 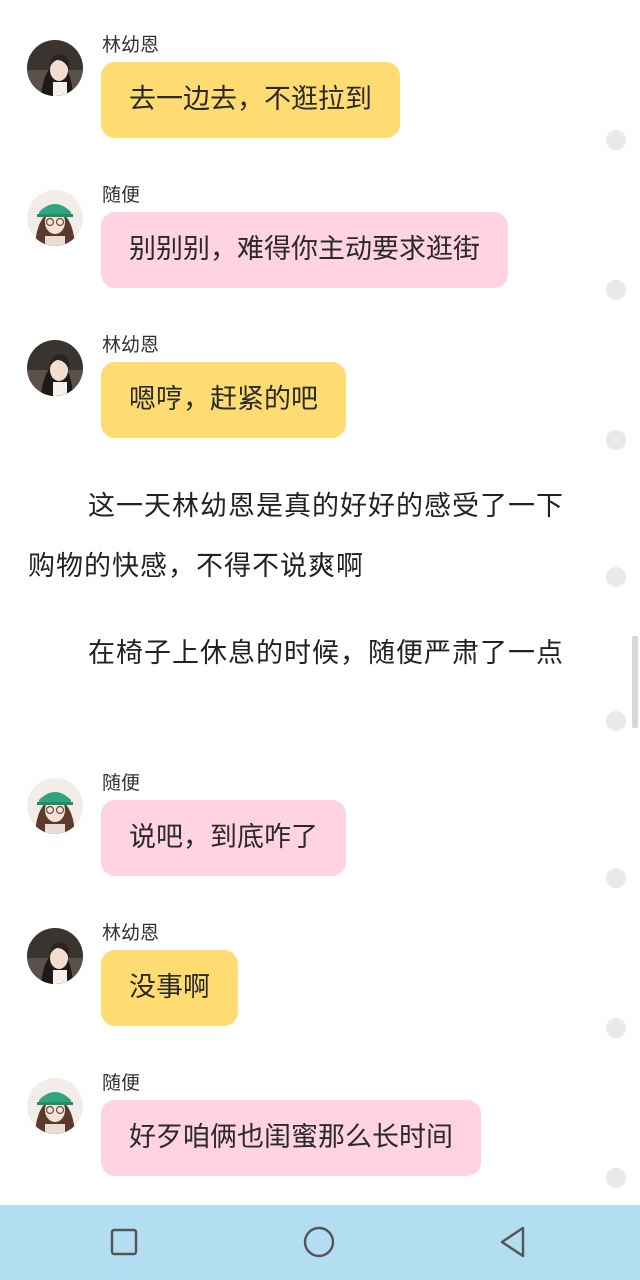 I want to click on message-bubble: 去一边去，不逛拉到, so click(x=250, y=100).